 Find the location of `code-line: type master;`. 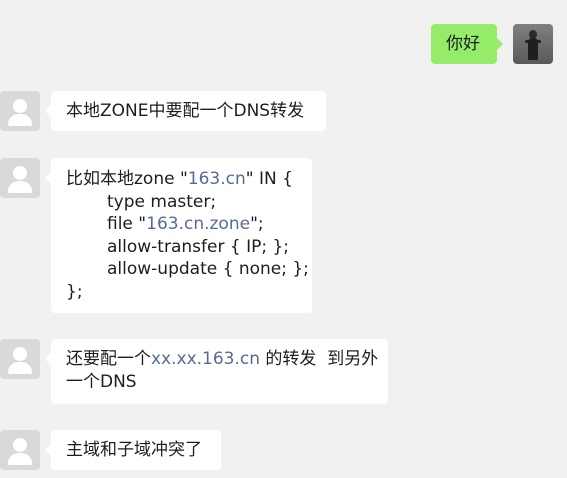

code-line: type master; is located at coordinates (162, 201).